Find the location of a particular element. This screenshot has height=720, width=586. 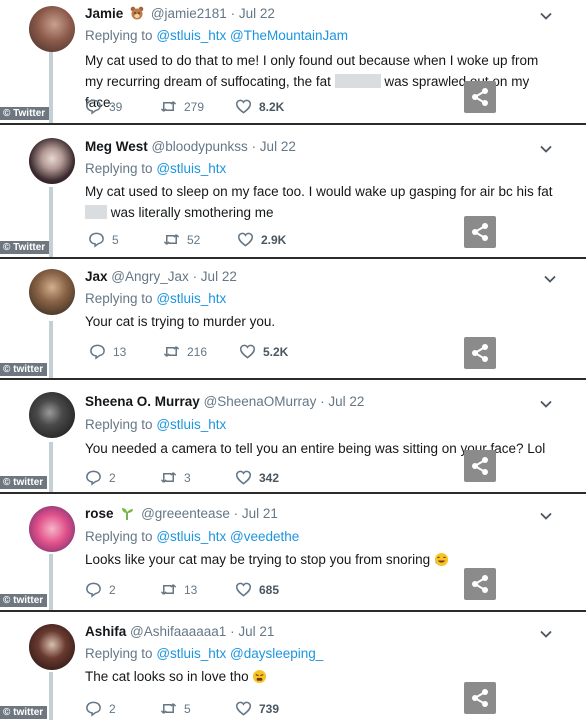

reply-mentions: @stluis_htx @veedethe is located at coordinates (227, 536).